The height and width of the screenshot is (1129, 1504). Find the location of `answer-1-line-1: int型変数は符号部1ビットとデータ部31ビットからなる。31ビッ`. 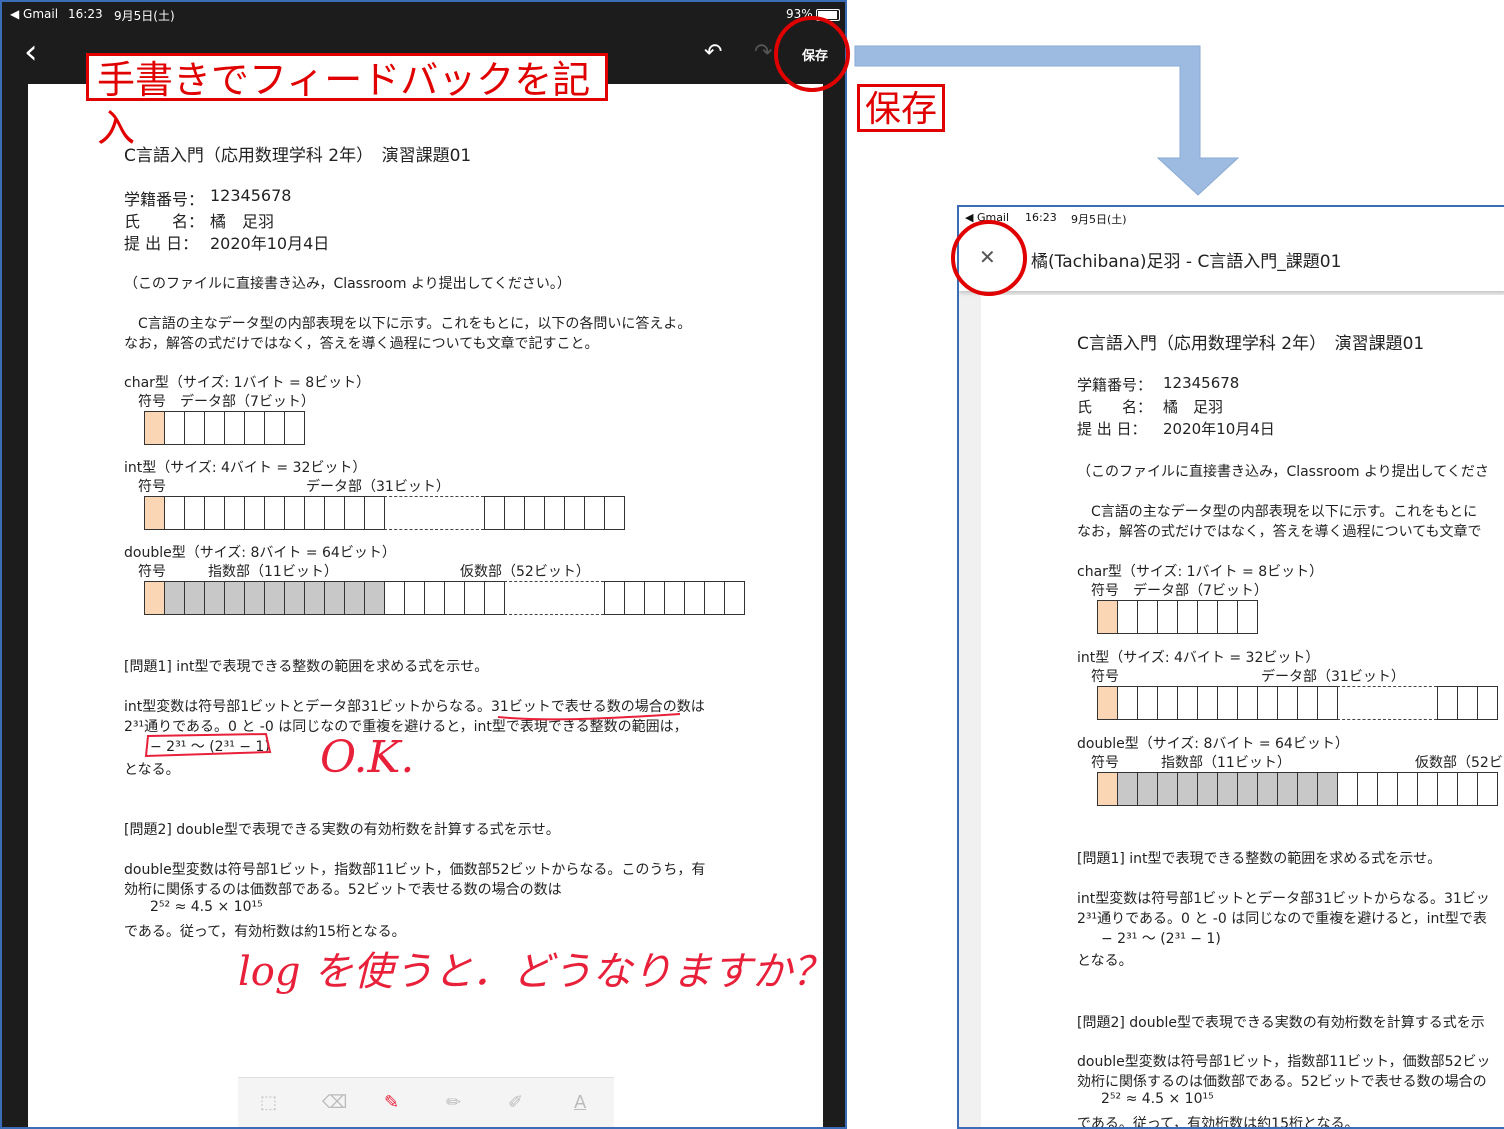

answer-1-line-1: int型変数は符号部1ビットとデータ部31ビットからなる。31ビッ is located at coordinates (1283, 899).